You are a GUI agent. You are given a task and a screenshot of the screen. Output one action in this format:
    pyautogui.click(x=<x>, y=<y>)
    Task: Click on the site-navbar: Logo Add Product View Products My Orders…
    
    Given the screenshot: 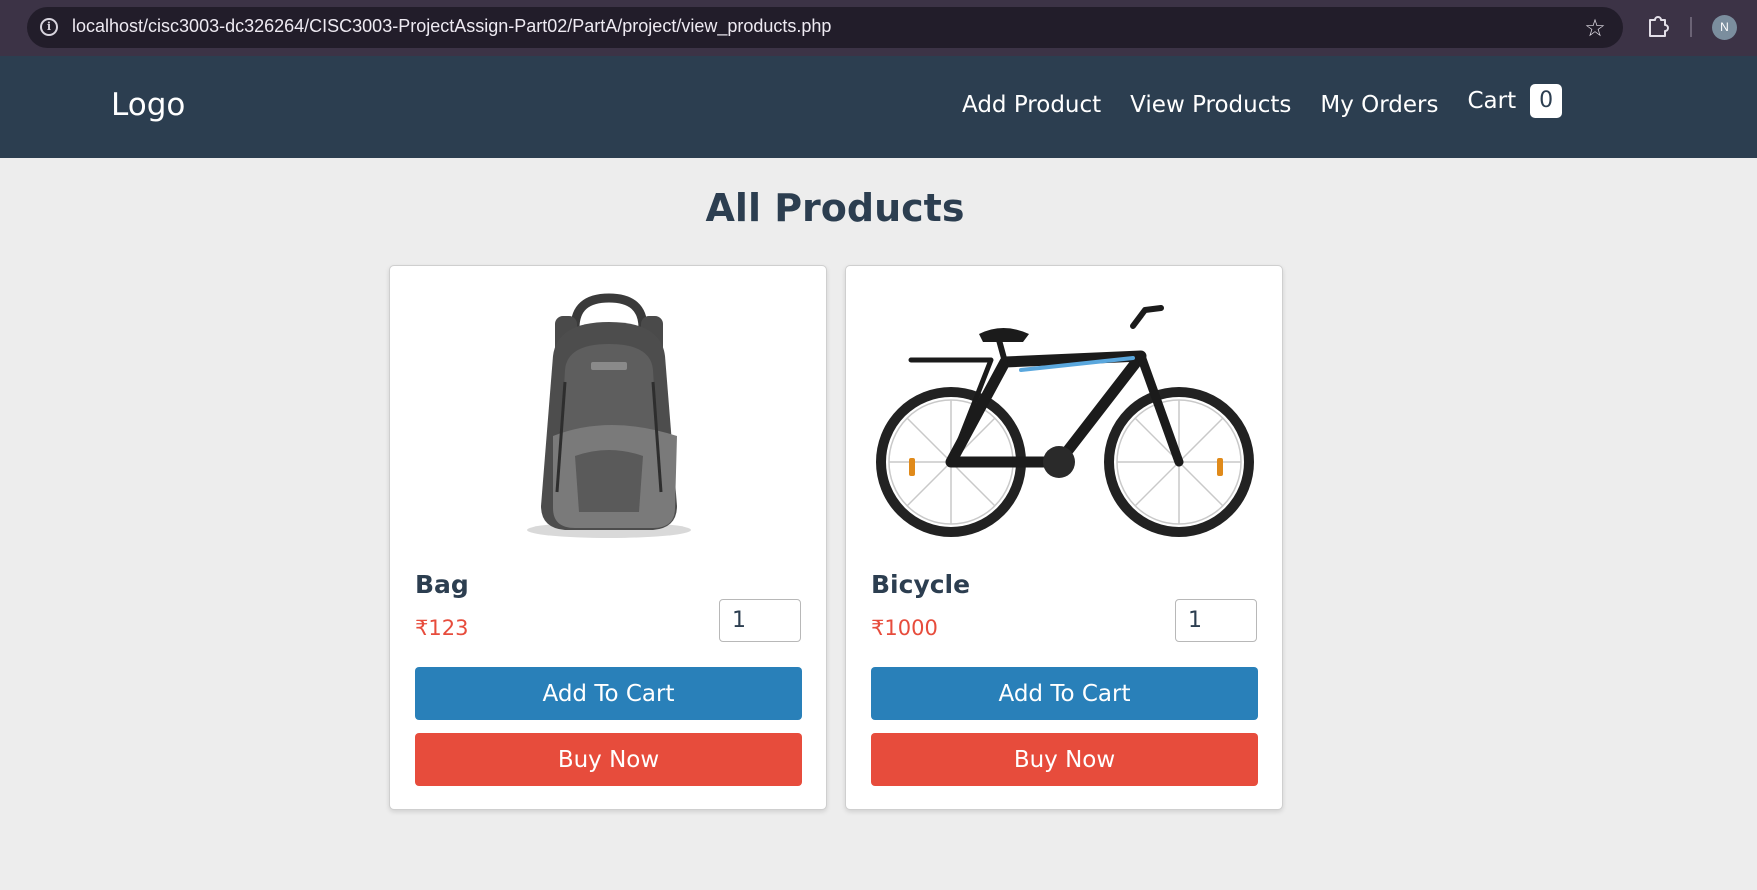 What is the action you would take?
    pyautogui.click(x=878, y=107)
    